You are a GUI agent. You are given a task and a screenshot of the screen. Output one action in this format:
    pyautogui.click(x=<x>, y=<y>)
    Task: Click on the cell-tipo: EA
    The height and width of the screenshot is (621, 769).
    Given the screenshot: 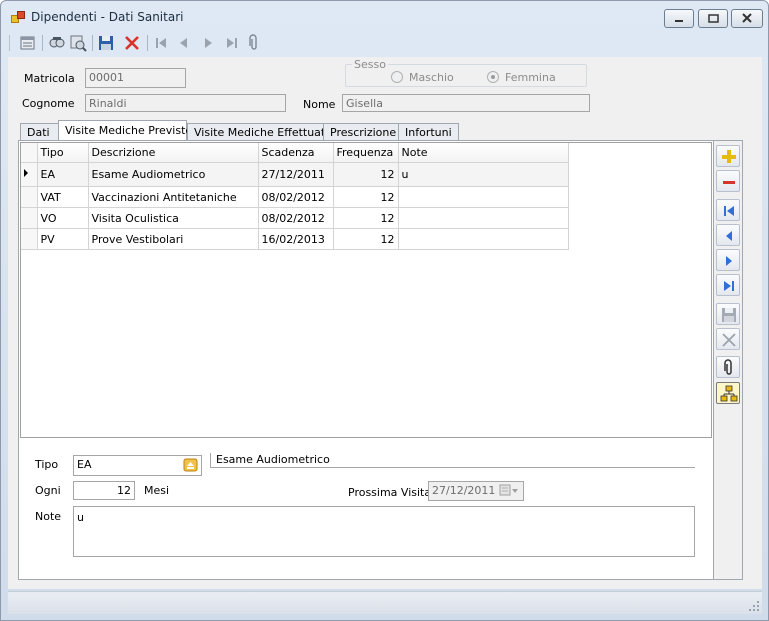 What is the action you would take?
    pyautogui.click(x=63, y=174)
    